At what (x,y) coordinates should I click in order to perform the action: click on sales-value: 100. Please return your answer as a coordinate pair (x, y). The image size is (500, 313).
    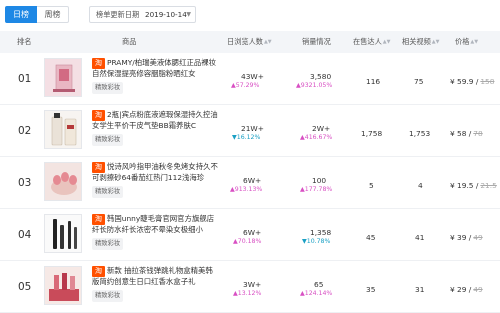
    Looking at the image, I should click on (319, 180).